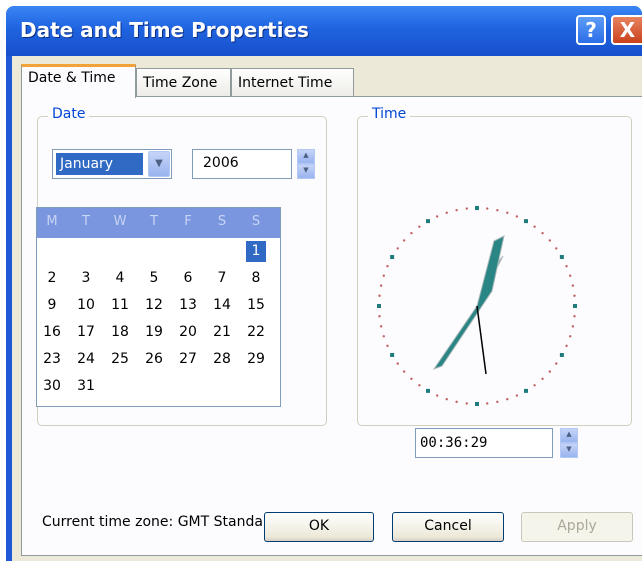  What do you see at coordinates (285, 83) in the screenshot?
I see `tab-label: Internet Time` at bounding box center [285, 83].